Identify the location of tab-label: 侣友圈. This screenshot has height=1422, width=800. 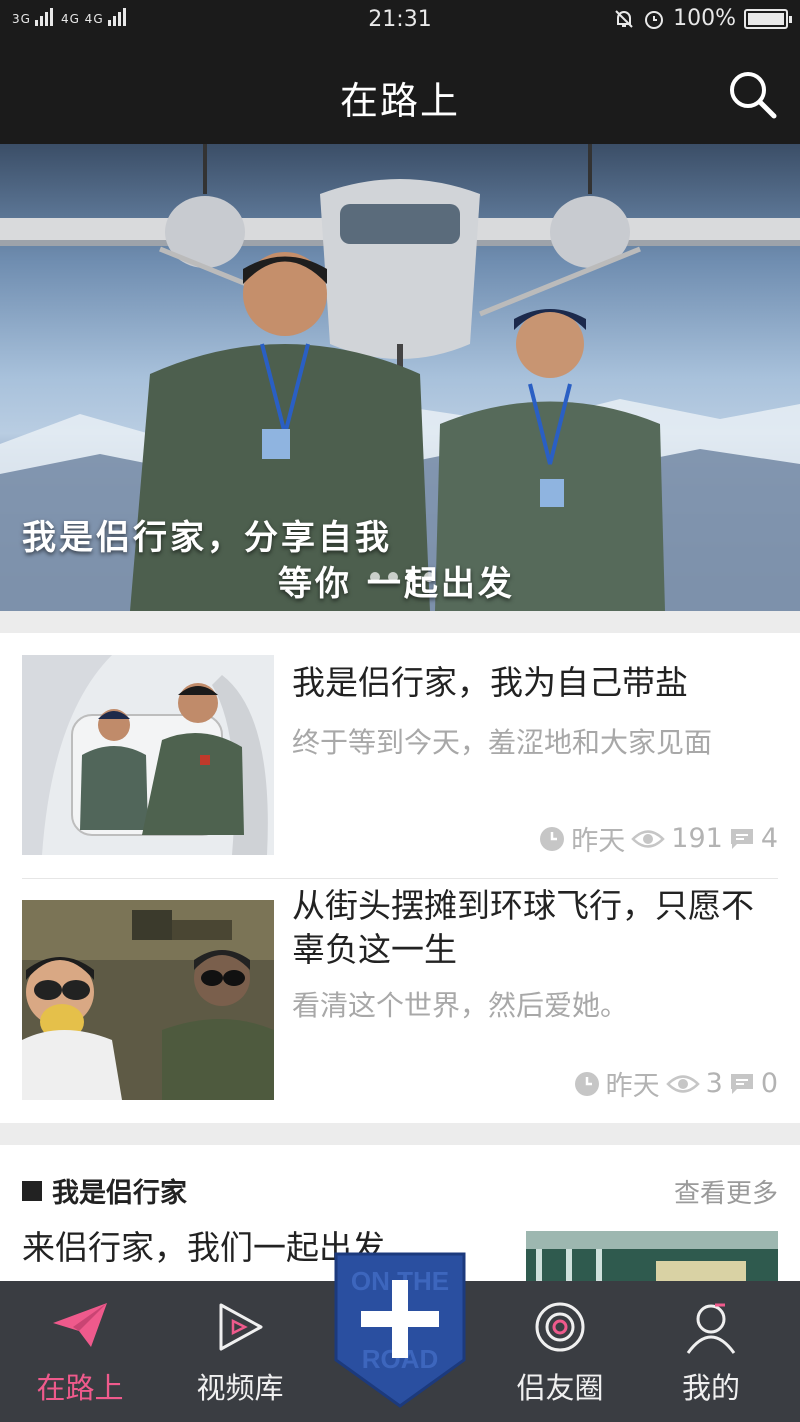
(560, 1388).